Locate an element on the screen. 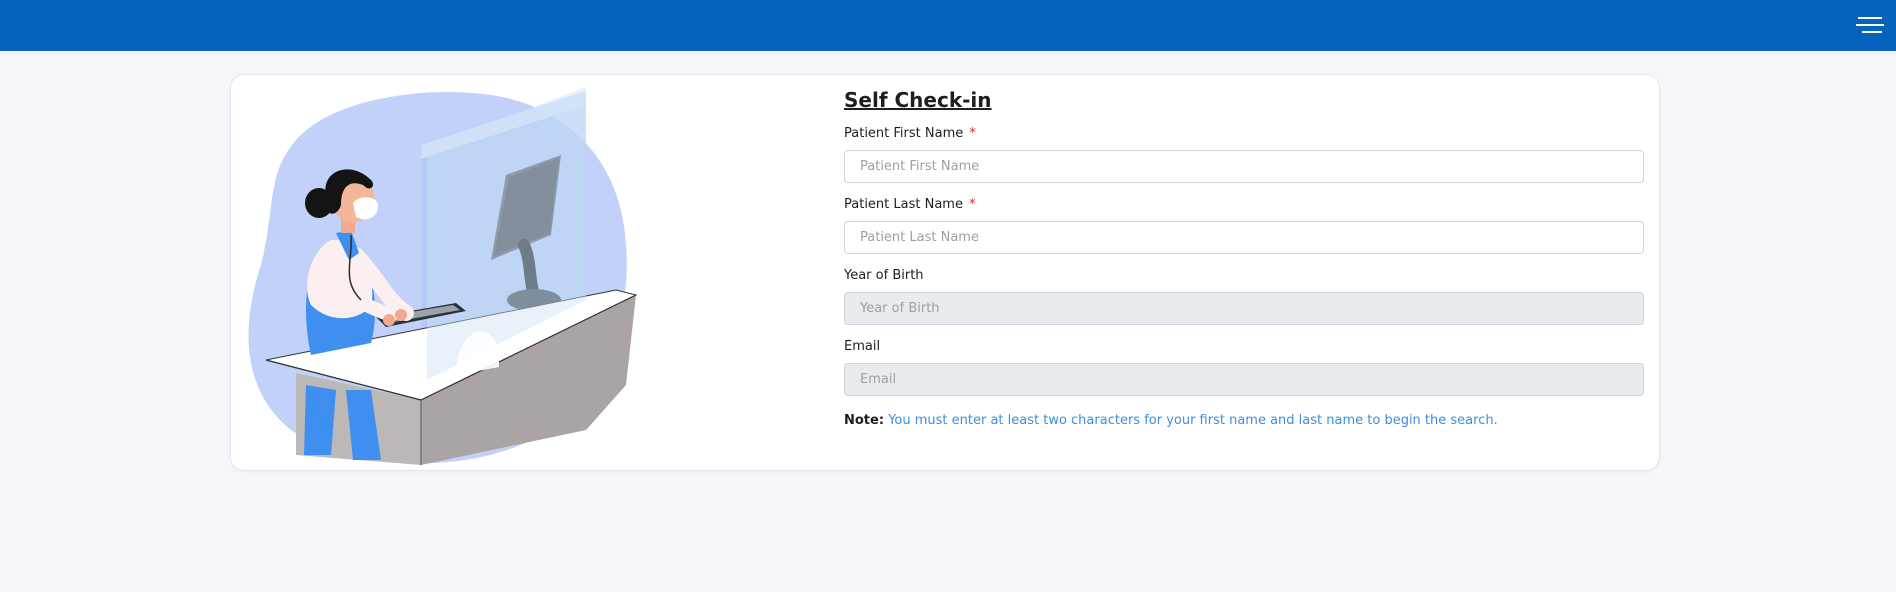  first-name-label: Patient First Name * is located at coordinates (910, 133).